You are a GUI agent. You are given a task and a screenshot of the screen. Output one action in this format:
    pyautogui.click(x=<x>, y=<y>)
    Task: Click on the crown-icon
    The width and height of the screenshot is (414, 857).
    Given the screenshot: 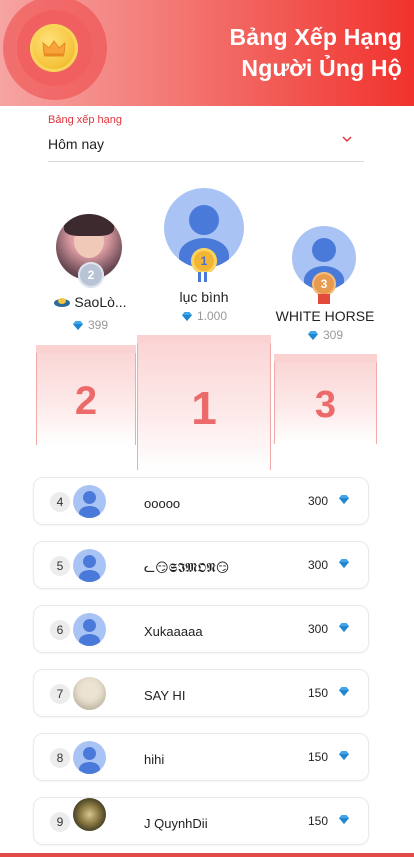 What is the action you would take?
    pyautogui.click(x=54, y=48)
    